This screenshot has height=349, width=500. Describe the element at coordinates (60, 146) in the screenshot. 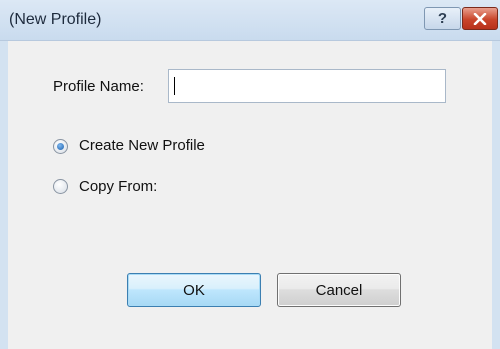

I see `create-new-profile-radio` at that location.